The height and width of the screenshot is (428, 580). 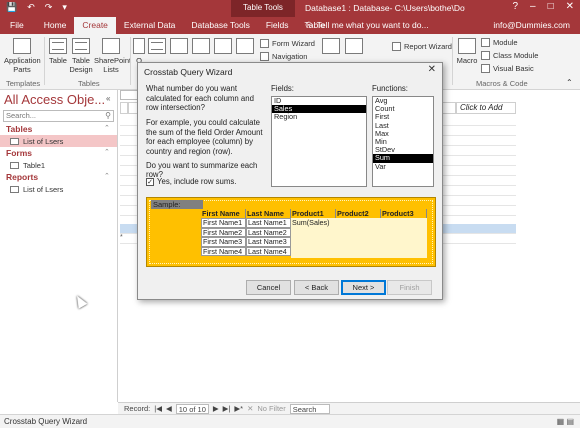 What do you see at coordinates (81, 46) in the screenshot?
I see `table-design-icon` at bounding box center [81, 46].